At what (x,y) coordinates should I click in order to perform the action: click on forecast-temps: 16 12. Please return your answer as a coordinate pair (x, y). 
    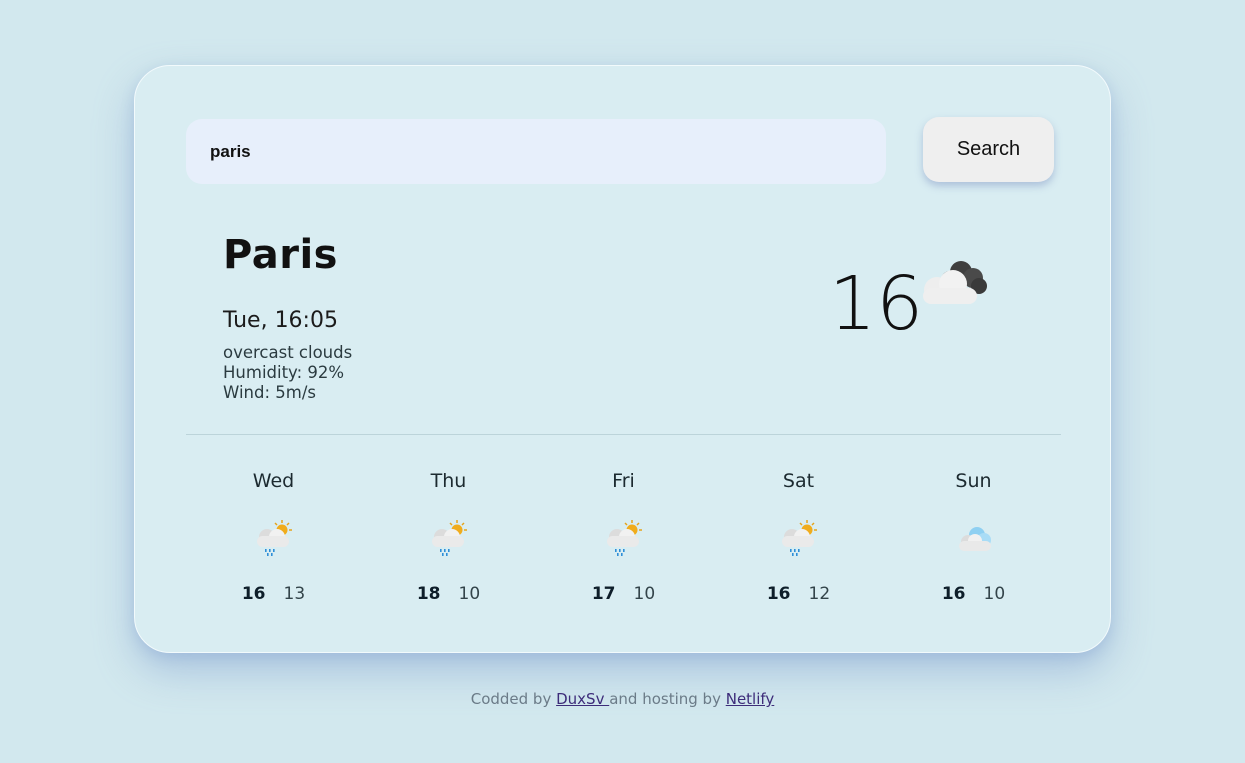
    Looking at the image, I should click on (798, 594).